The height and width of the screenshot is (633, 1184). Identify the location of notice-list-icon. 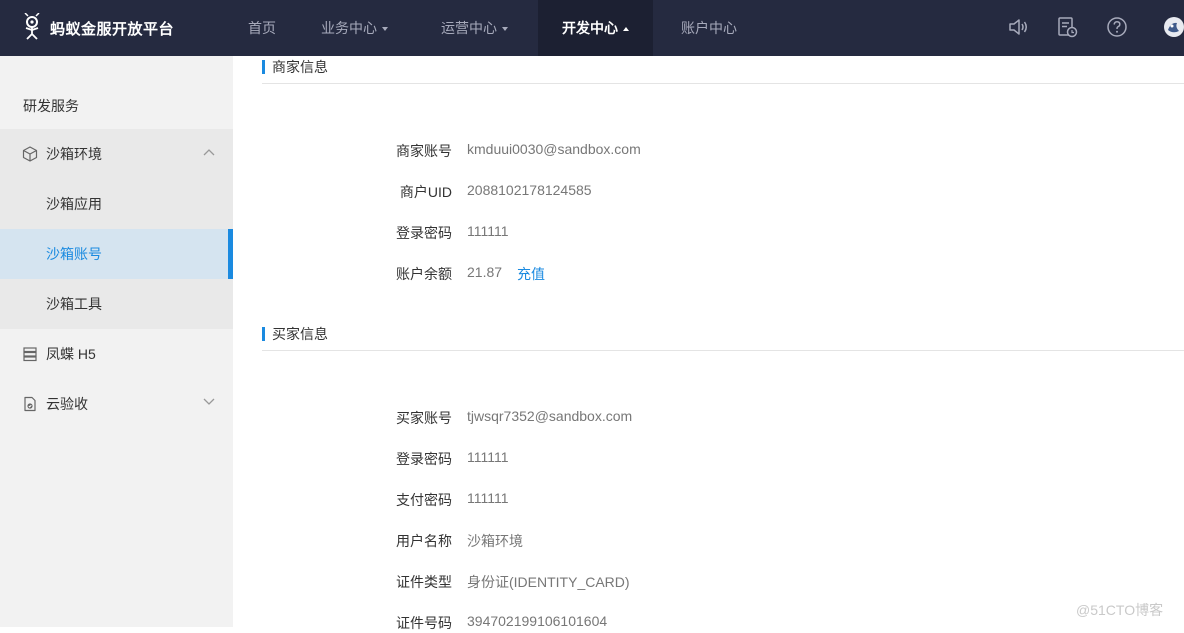
(1067, 27).